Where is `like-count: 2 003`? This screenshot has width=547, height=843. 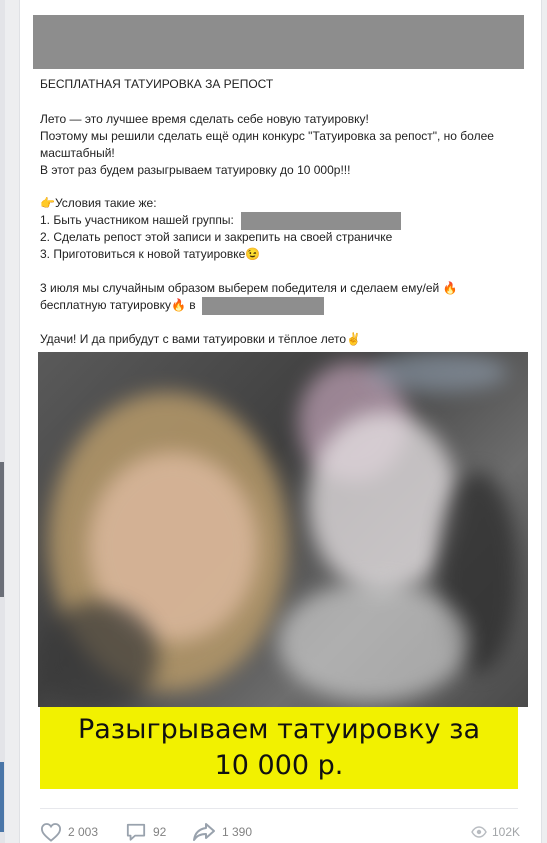
like-count: 2 003 is located at coordinates (83, 832).